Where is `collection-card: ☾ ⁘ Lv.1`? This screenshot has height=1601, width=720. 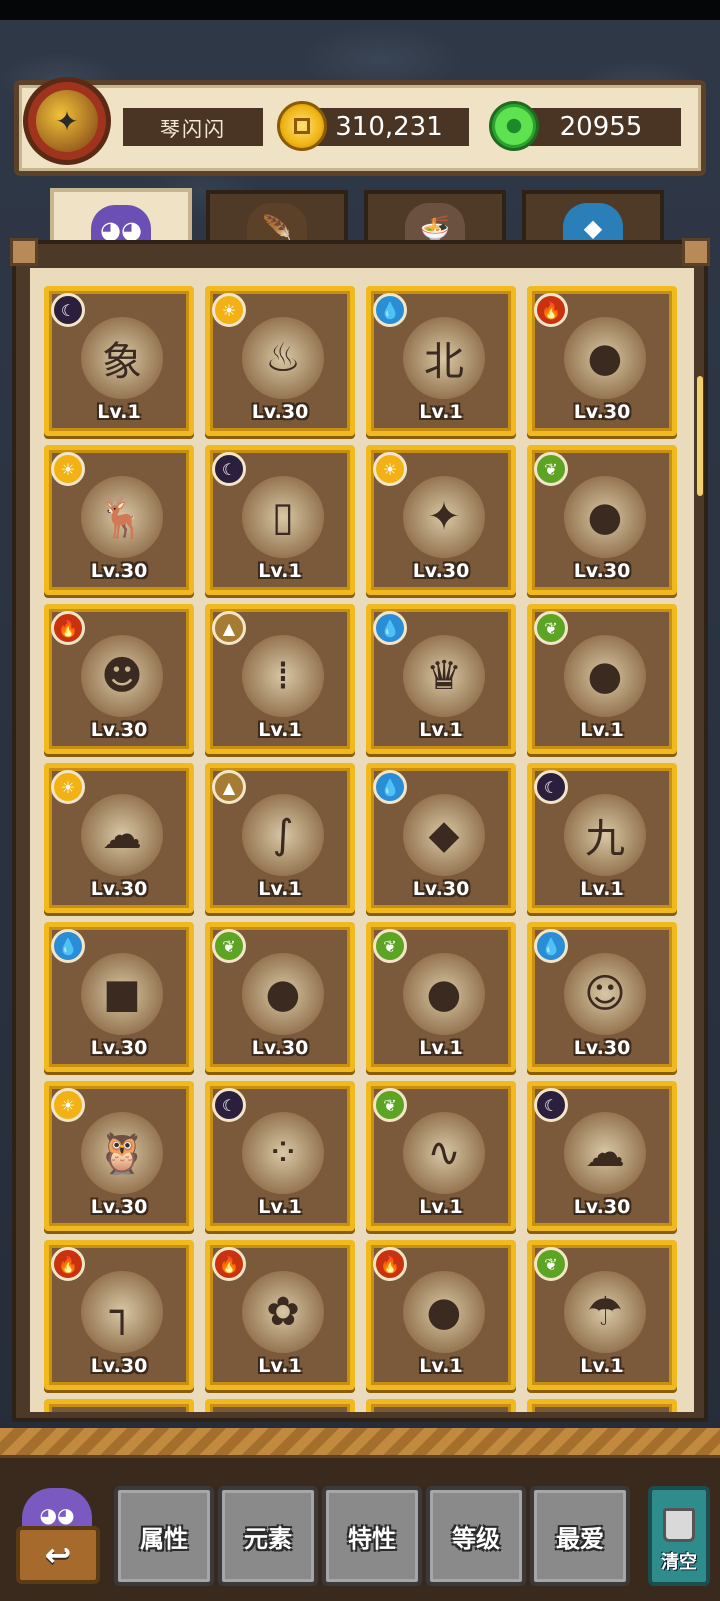 collection-card: ☾ ⁘ Lv.1 is located at coordinates (280, 1156).